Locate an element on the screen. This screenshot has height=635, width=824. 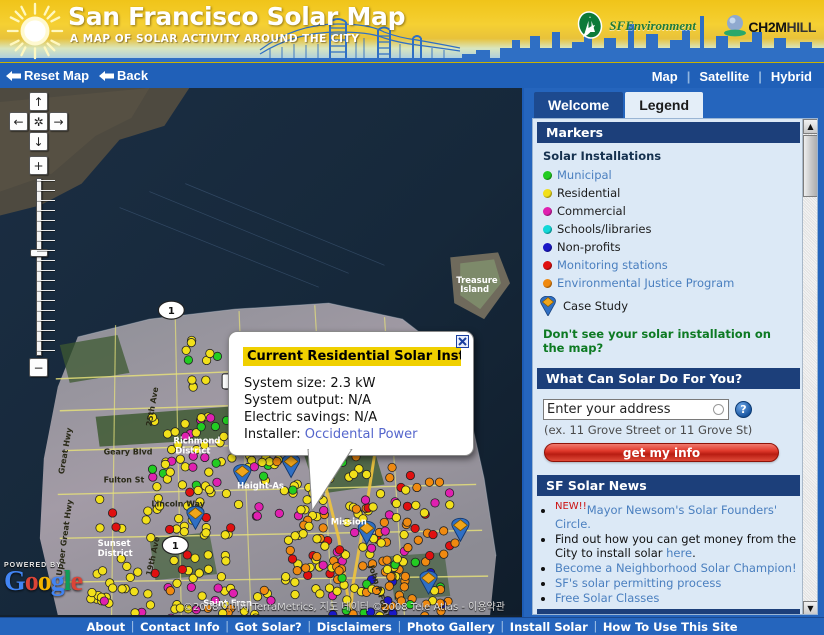
pan-up-button: ↑ is located at coordinates (38, 101).